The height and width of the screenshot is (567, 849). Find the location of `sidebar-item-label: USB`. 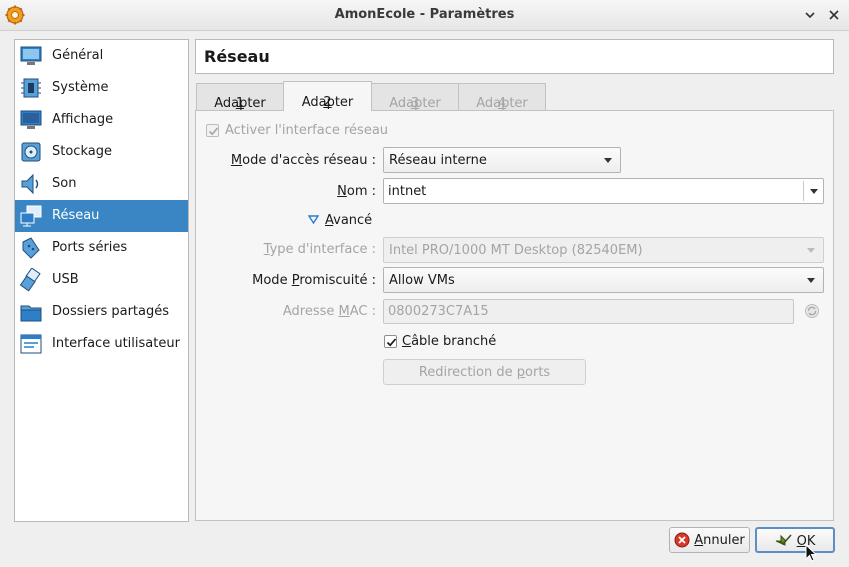

sidebar-item-label: USB is located at coordinates (65, 279).